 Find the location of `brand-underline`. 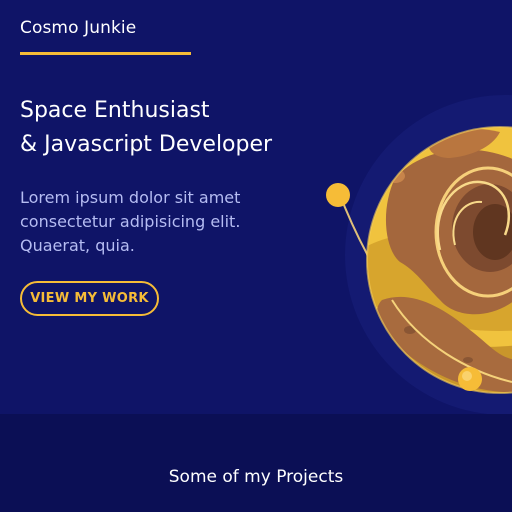

brand-underline is located at coordinates (105, 53).